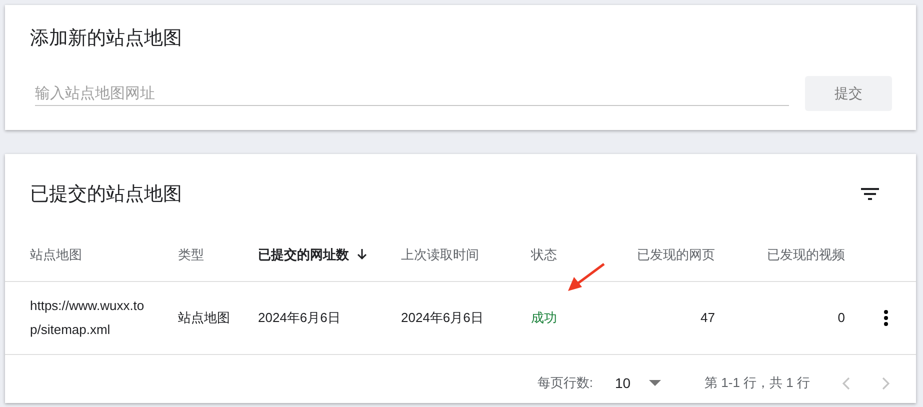 The height and width of the screenshot is (407, 923). What do you see at coordinates (88, 318) in the screenshot?
I see `sitemap-url: https://www.wuxx.top/sitemap.xml` at bounding box center [88, 318].